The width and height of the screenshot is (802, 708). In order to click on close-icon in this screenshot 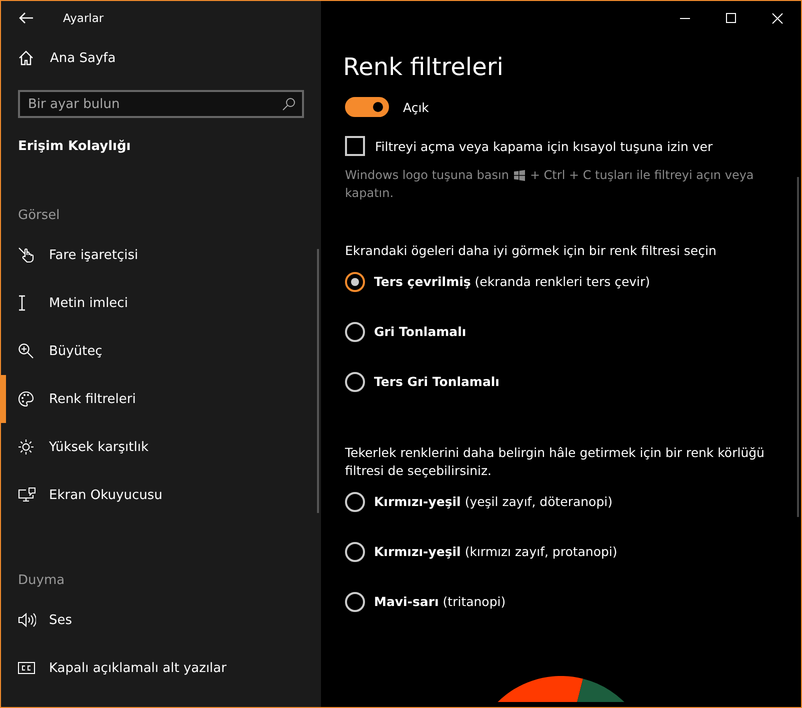, I will do `click(777, 18)`.